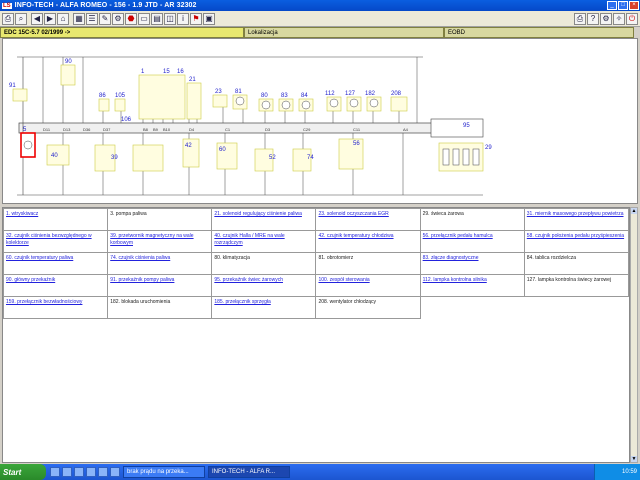  Describe the element at coordinates (8, 18) in the screenshot. I see `printer-icon: ⎙` at that location.